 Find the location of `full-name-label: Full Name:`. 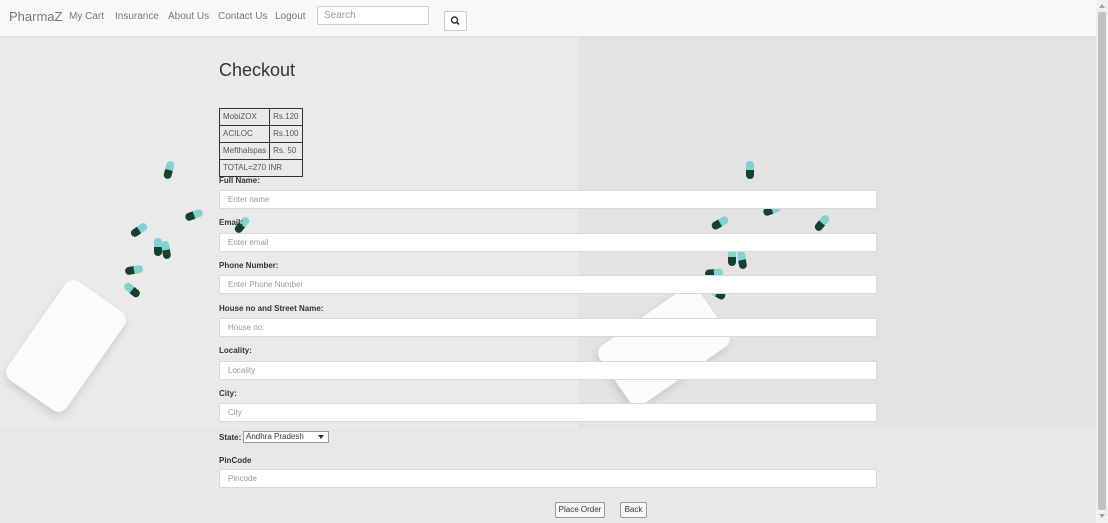

full-name-label: Full Name: is located at coordinates (239, 180).